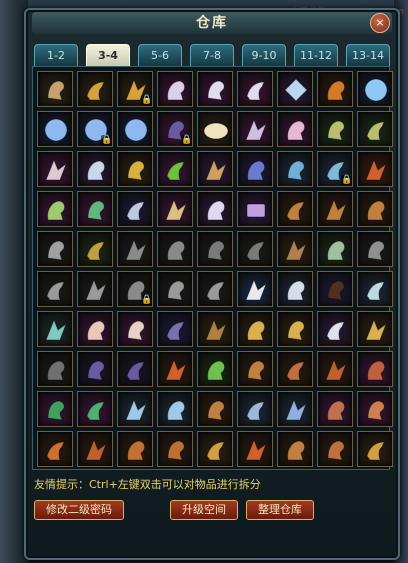 This screenshot has height=563, width=408. I want to click on organize-warehouse-button: 整理仓库, so click(280, 510).